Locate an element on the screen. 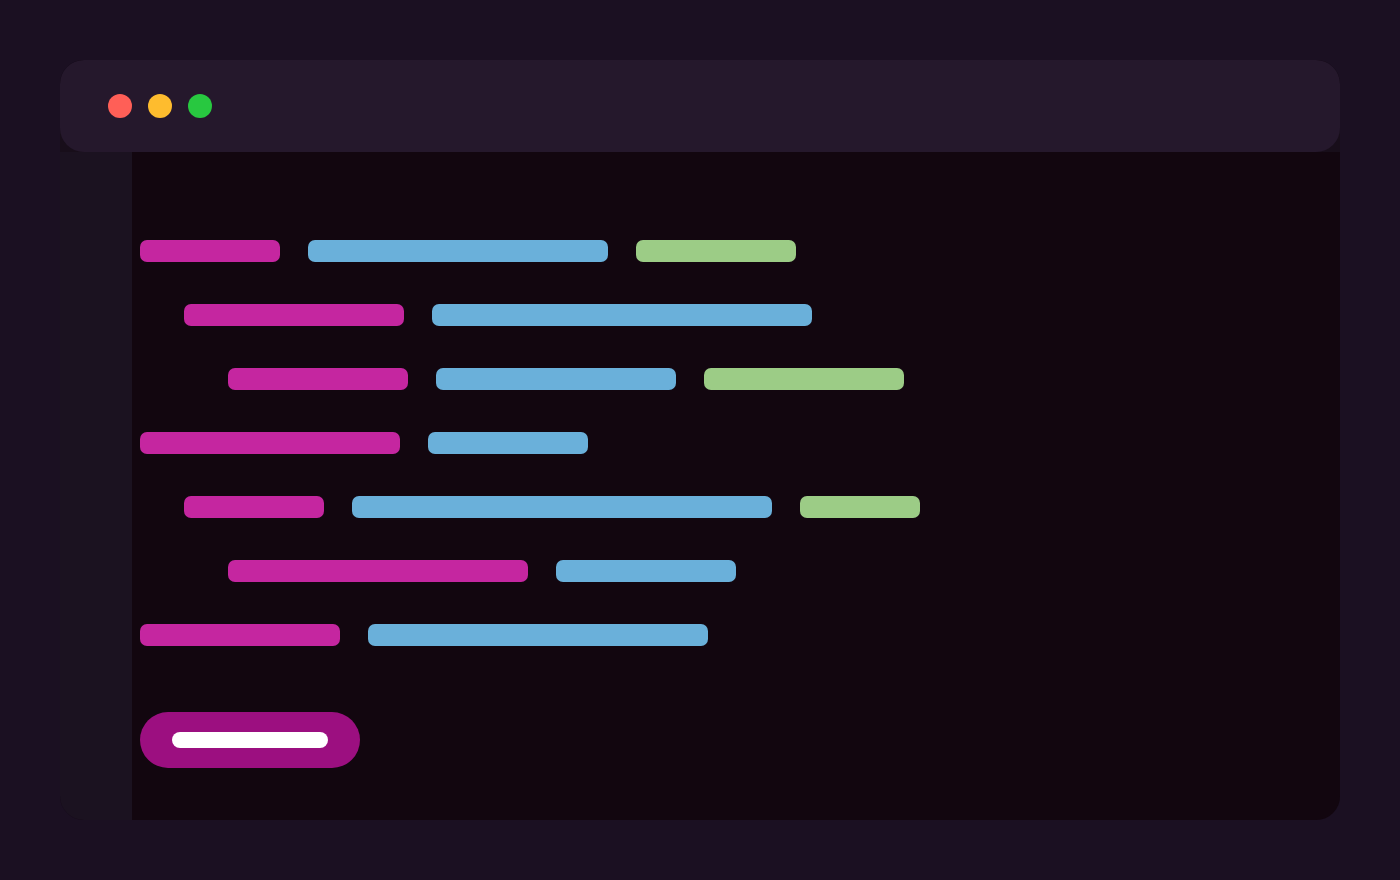  pill-button is located at coordinates (250, 740).